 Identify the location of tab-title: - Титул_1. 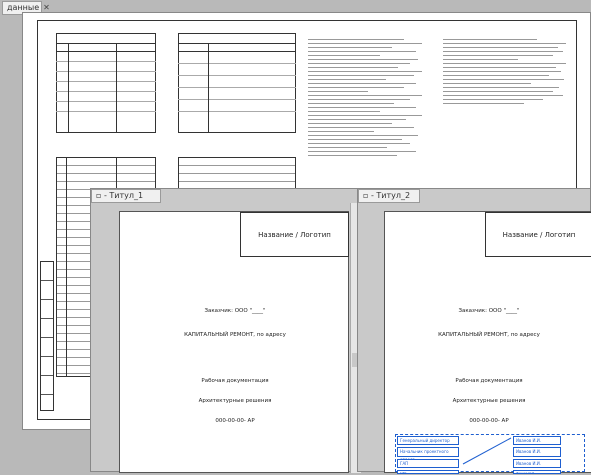
(123, 195).